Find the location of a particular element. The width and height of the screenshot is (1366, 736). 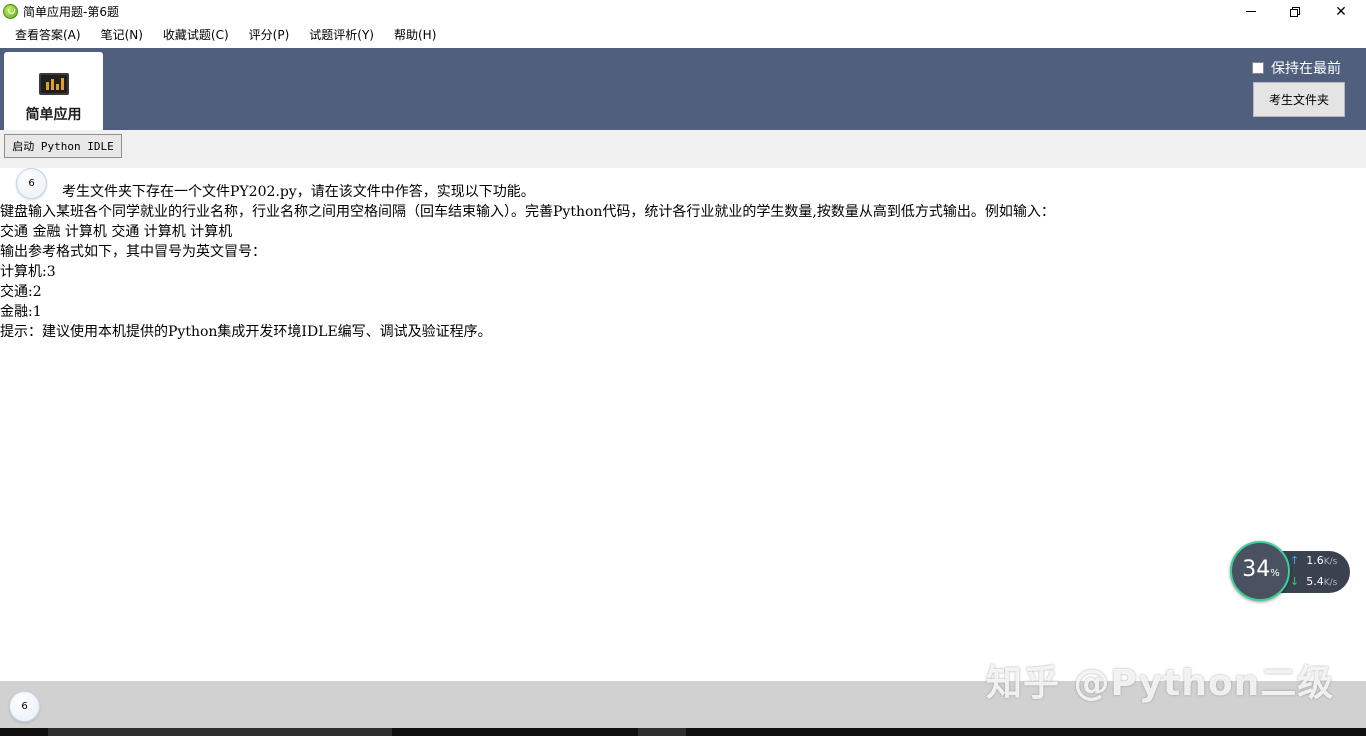

close-button: ✕ is located at coordinates (1341, 11).